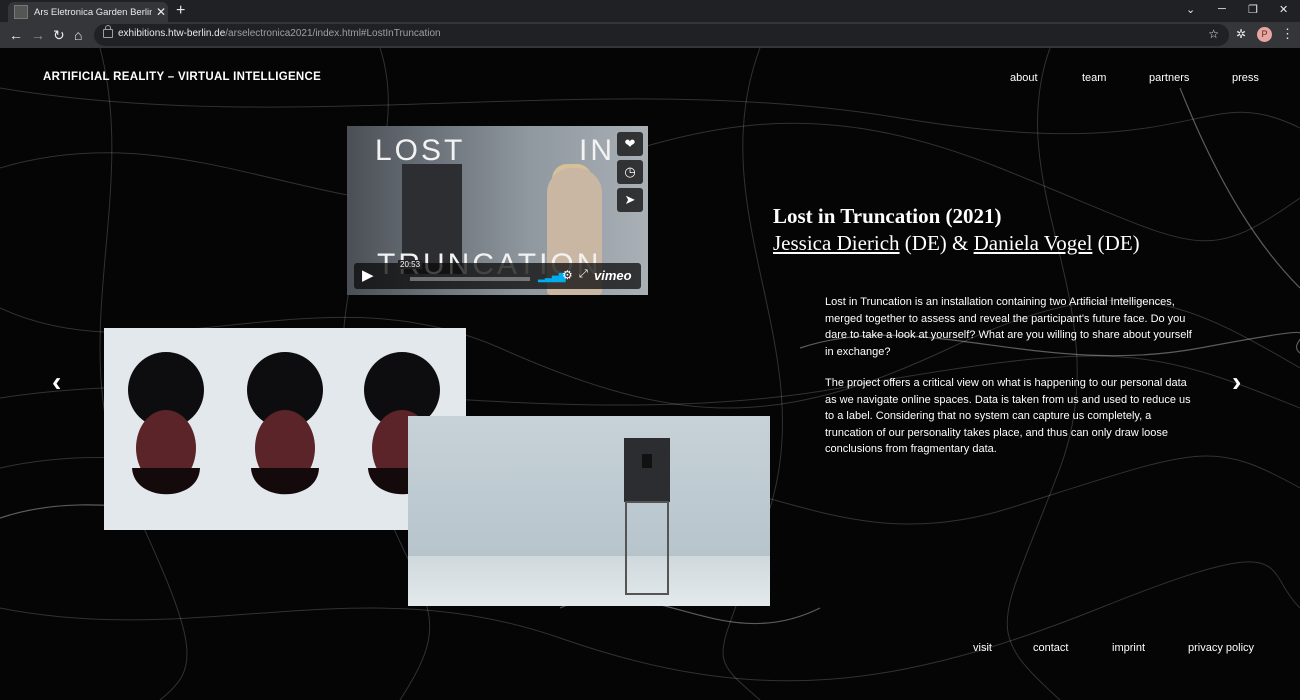 The image size is (1300, 700). Describe the element at coordinates (1253, 9) in the screenshot. I see `restore-icon: ❐` at that location.